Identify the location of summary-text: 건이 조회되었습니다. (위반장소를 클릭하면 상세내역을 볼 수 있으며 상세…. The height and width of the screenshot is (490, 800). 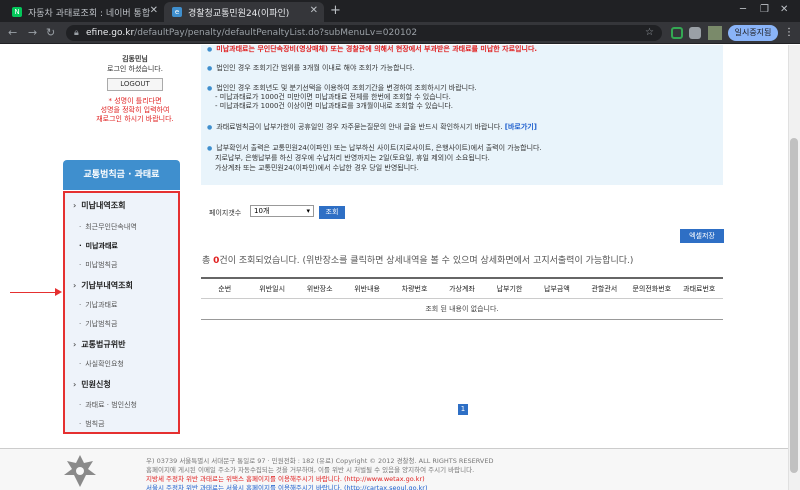
(426, 261).